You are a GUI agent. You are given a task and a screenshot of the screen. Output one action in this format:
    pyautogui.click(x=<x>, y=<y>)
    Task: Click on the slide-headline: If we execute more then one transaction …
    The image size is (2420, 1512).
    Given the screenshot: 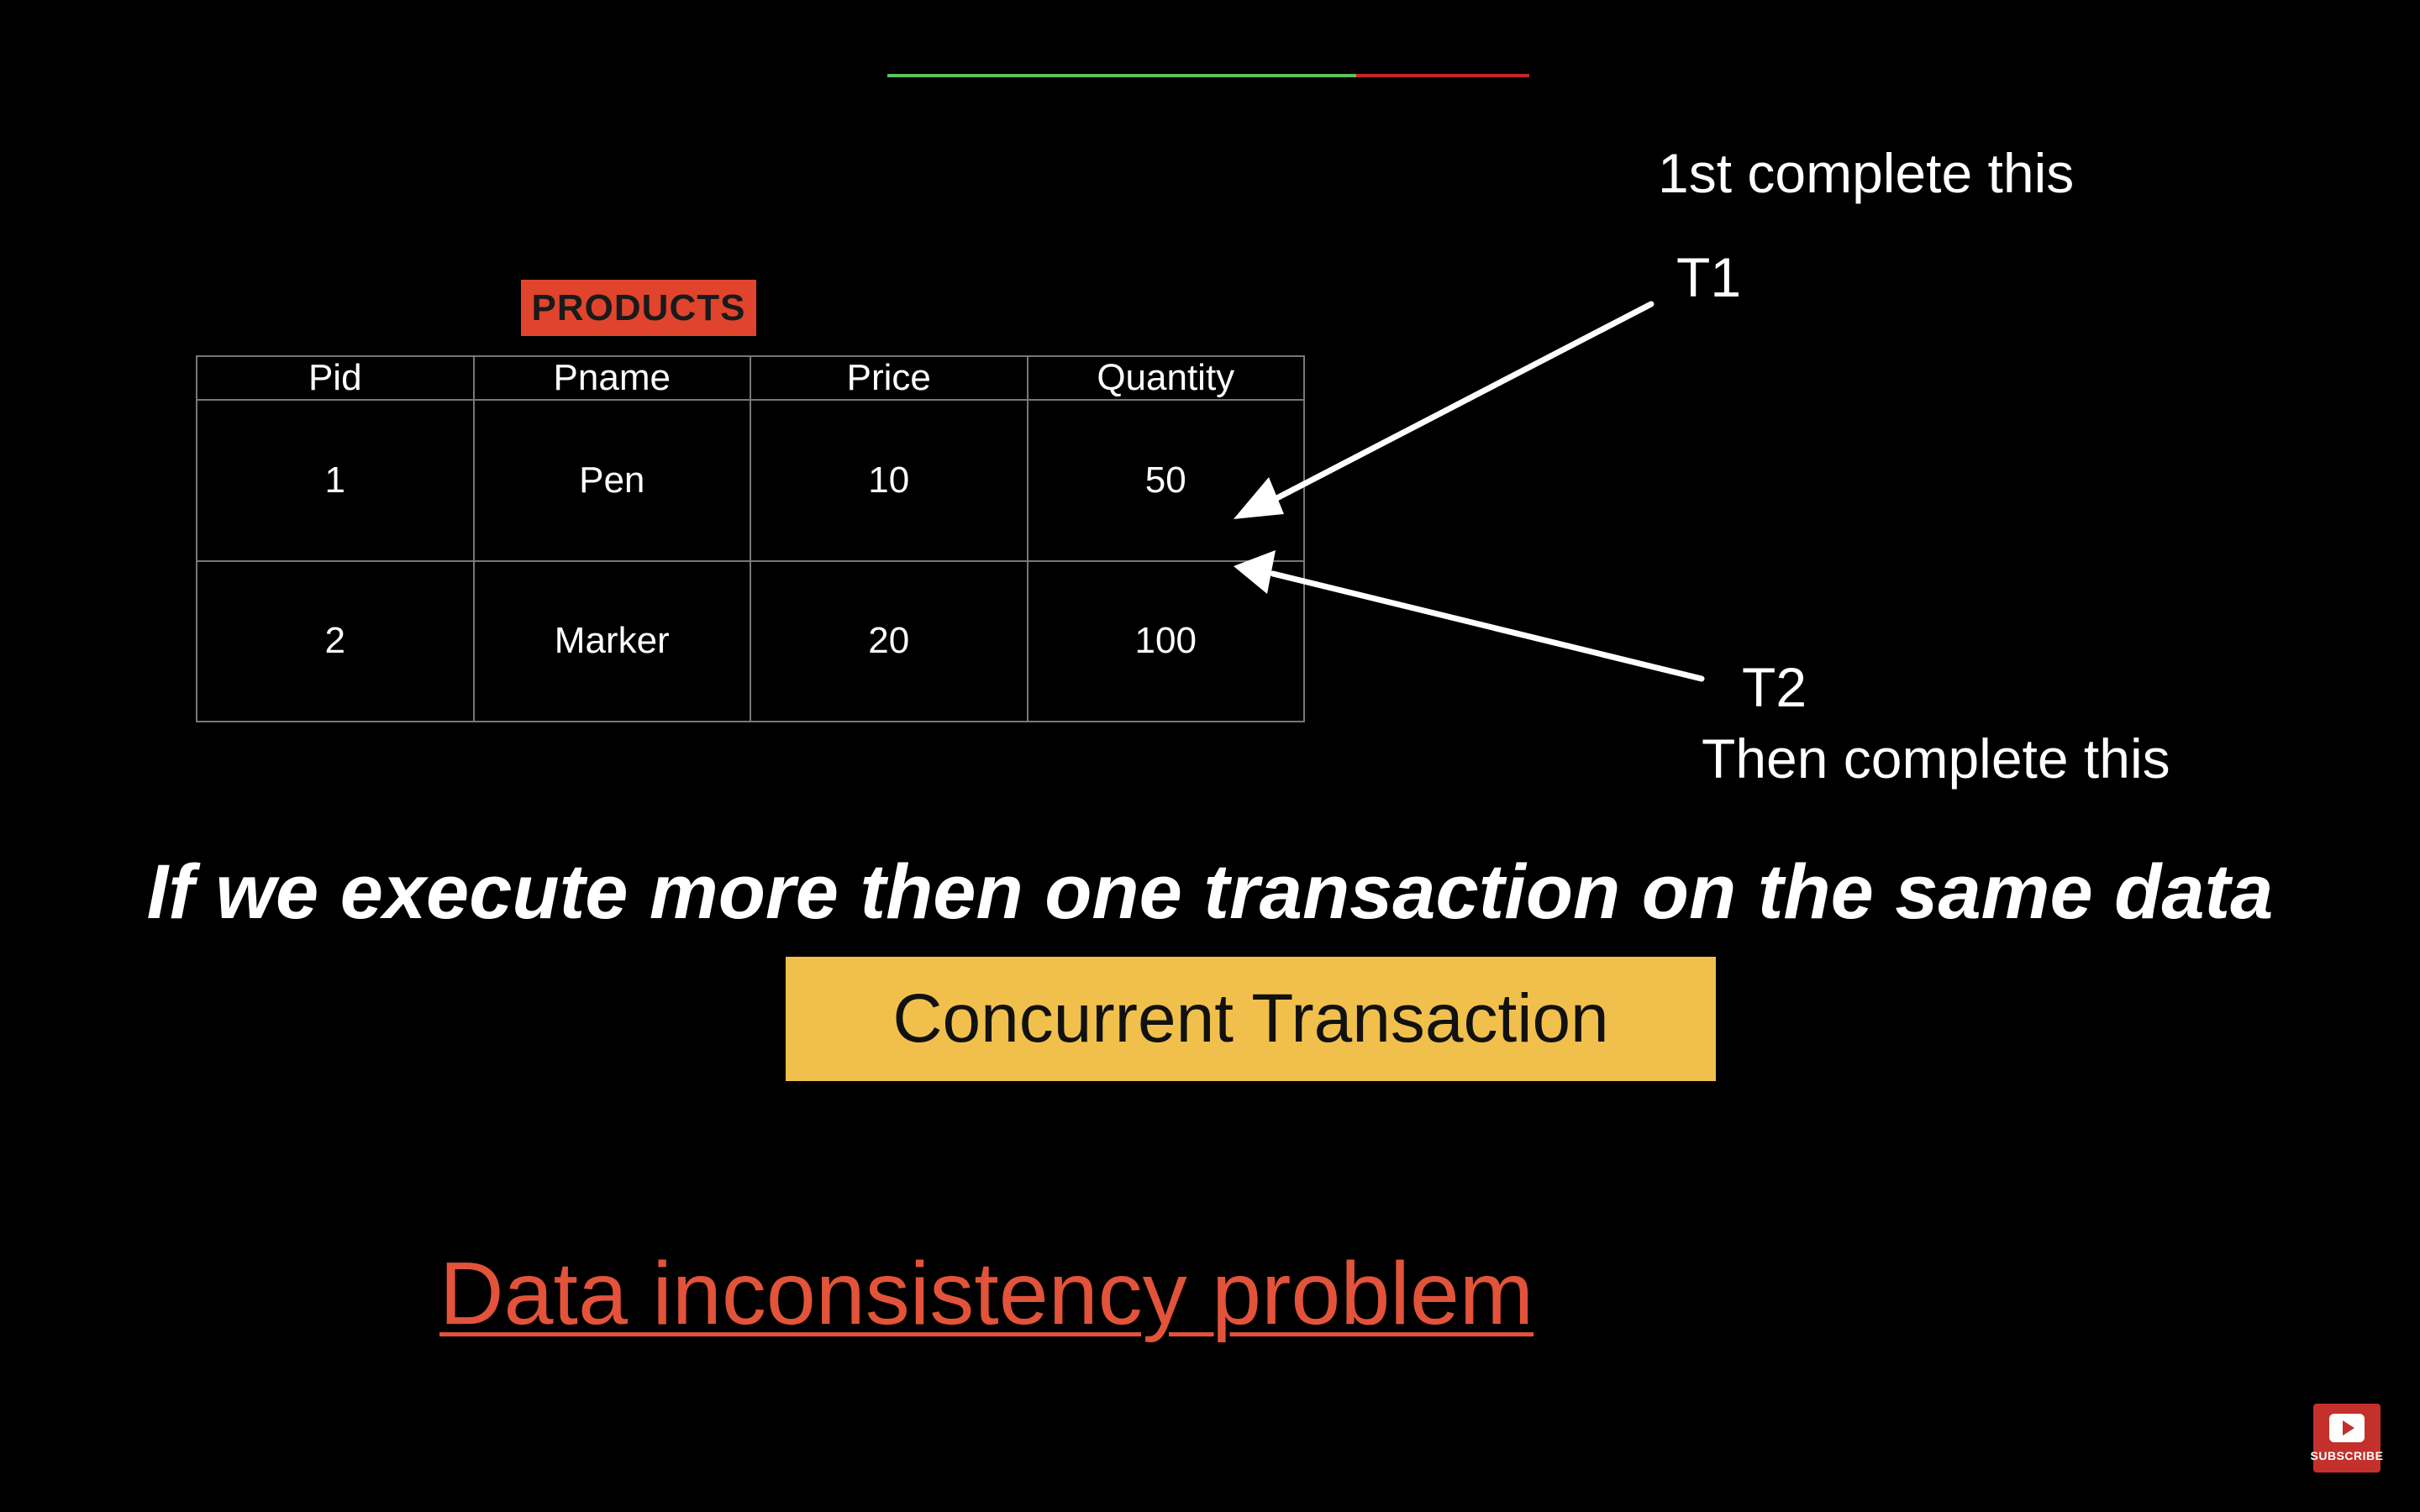 What is the action you would take?
    pyautogui.click(x=1210, y=892)
    